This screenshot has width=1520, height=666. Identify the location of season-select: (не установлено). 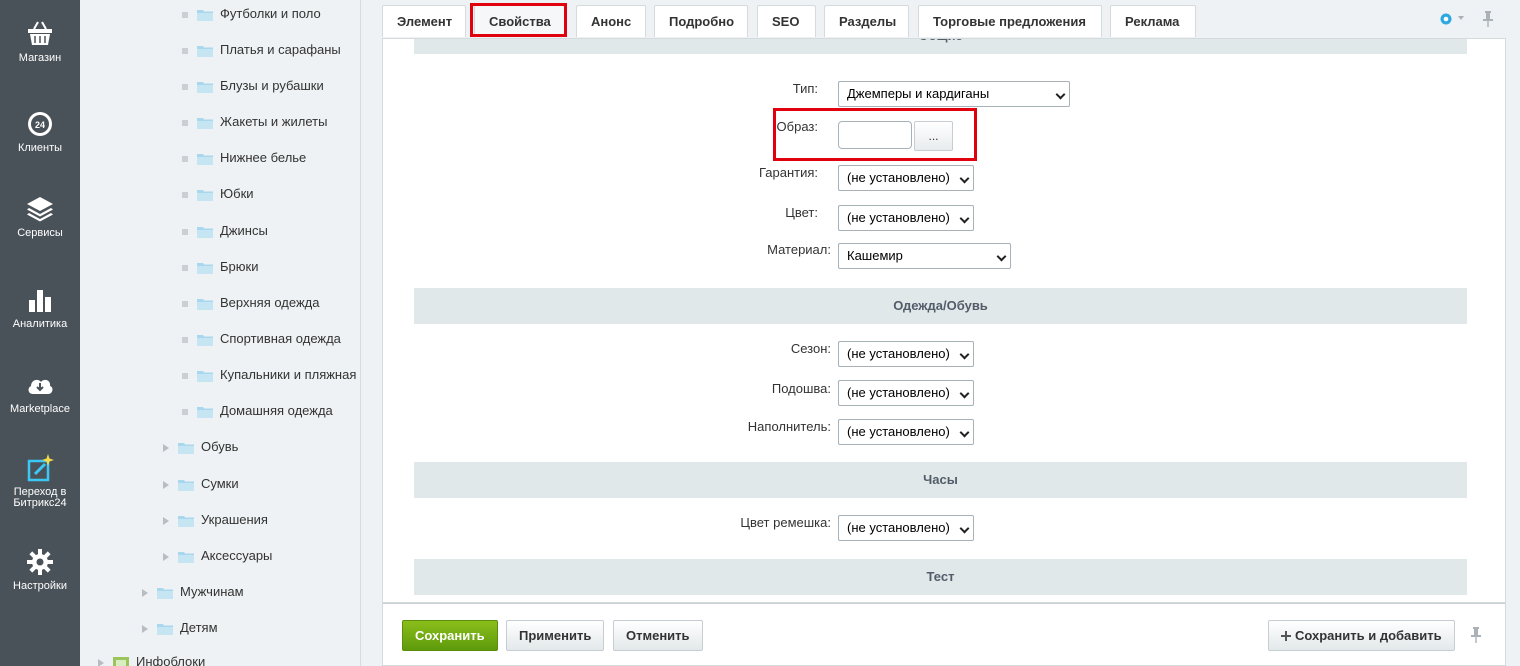
(906, 354).